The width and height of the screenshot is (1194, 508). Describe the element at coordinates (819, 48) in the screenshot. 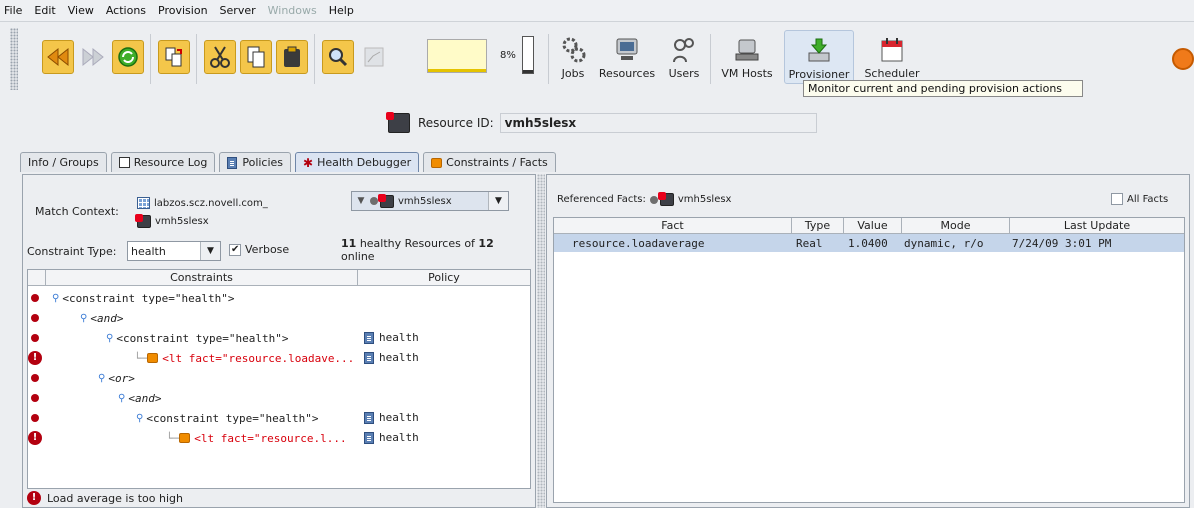

I see `provisioner-icon` at that location.